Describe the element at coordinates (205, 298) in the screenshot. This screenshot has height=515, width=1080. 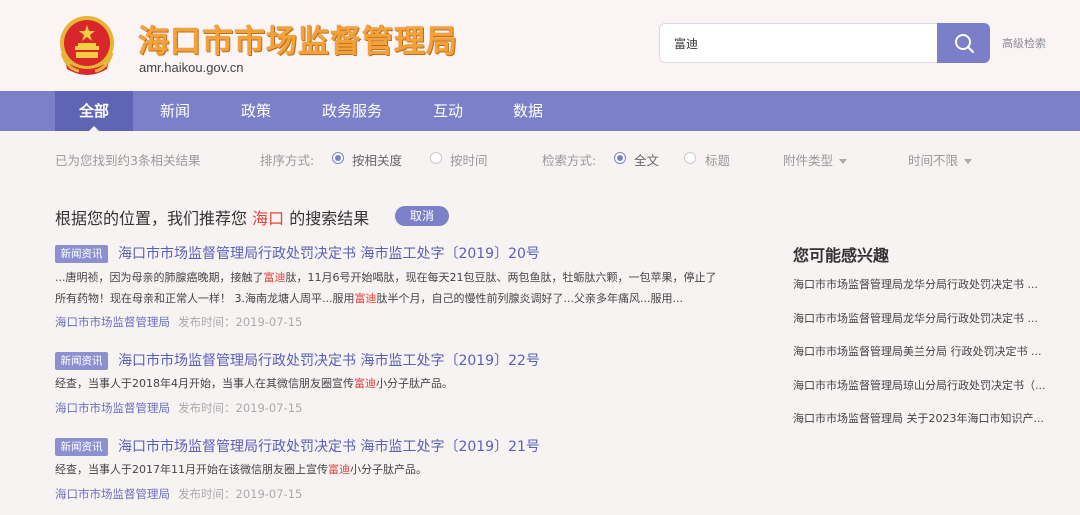
I see `snippet-text: 所有药物！现在母亲和正常人一样！ 3.海南龙塘人周平...服用` at that location.